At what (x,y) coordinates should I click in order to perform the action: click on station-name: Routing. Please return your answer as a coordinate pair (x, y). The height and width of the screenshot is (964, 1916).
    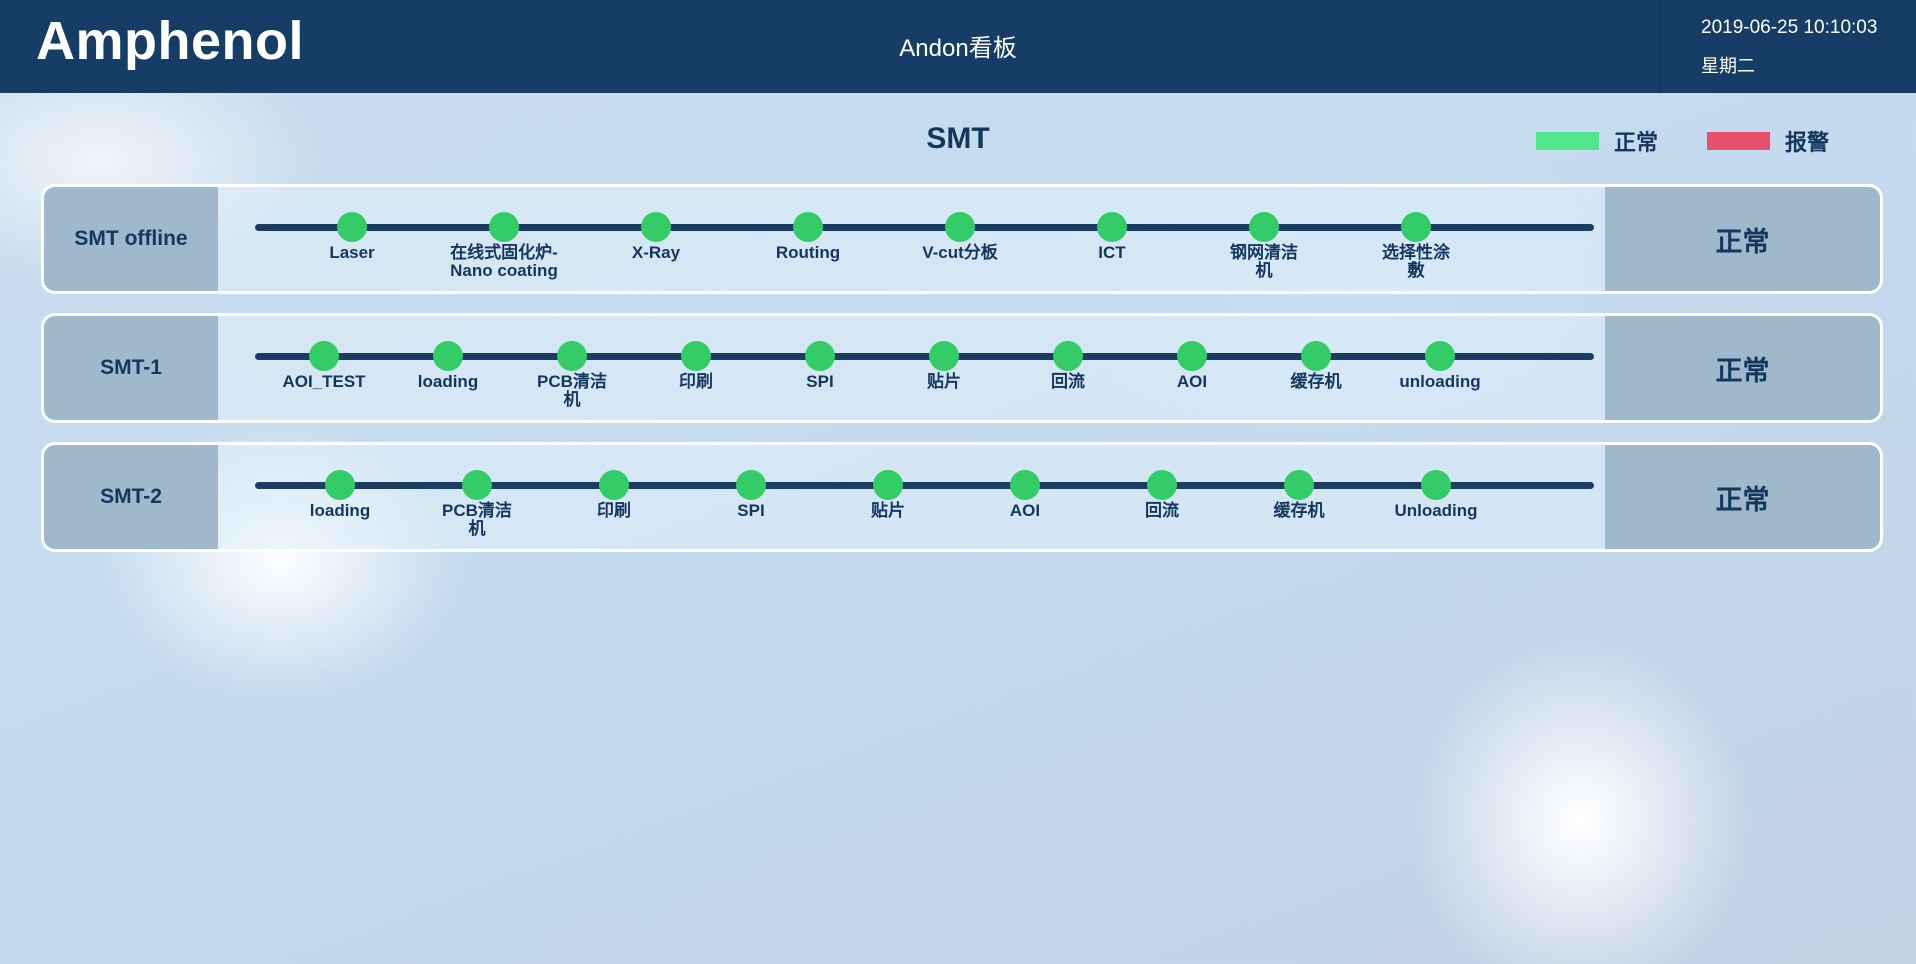
    Looking at the image, I should click on (808, 252).